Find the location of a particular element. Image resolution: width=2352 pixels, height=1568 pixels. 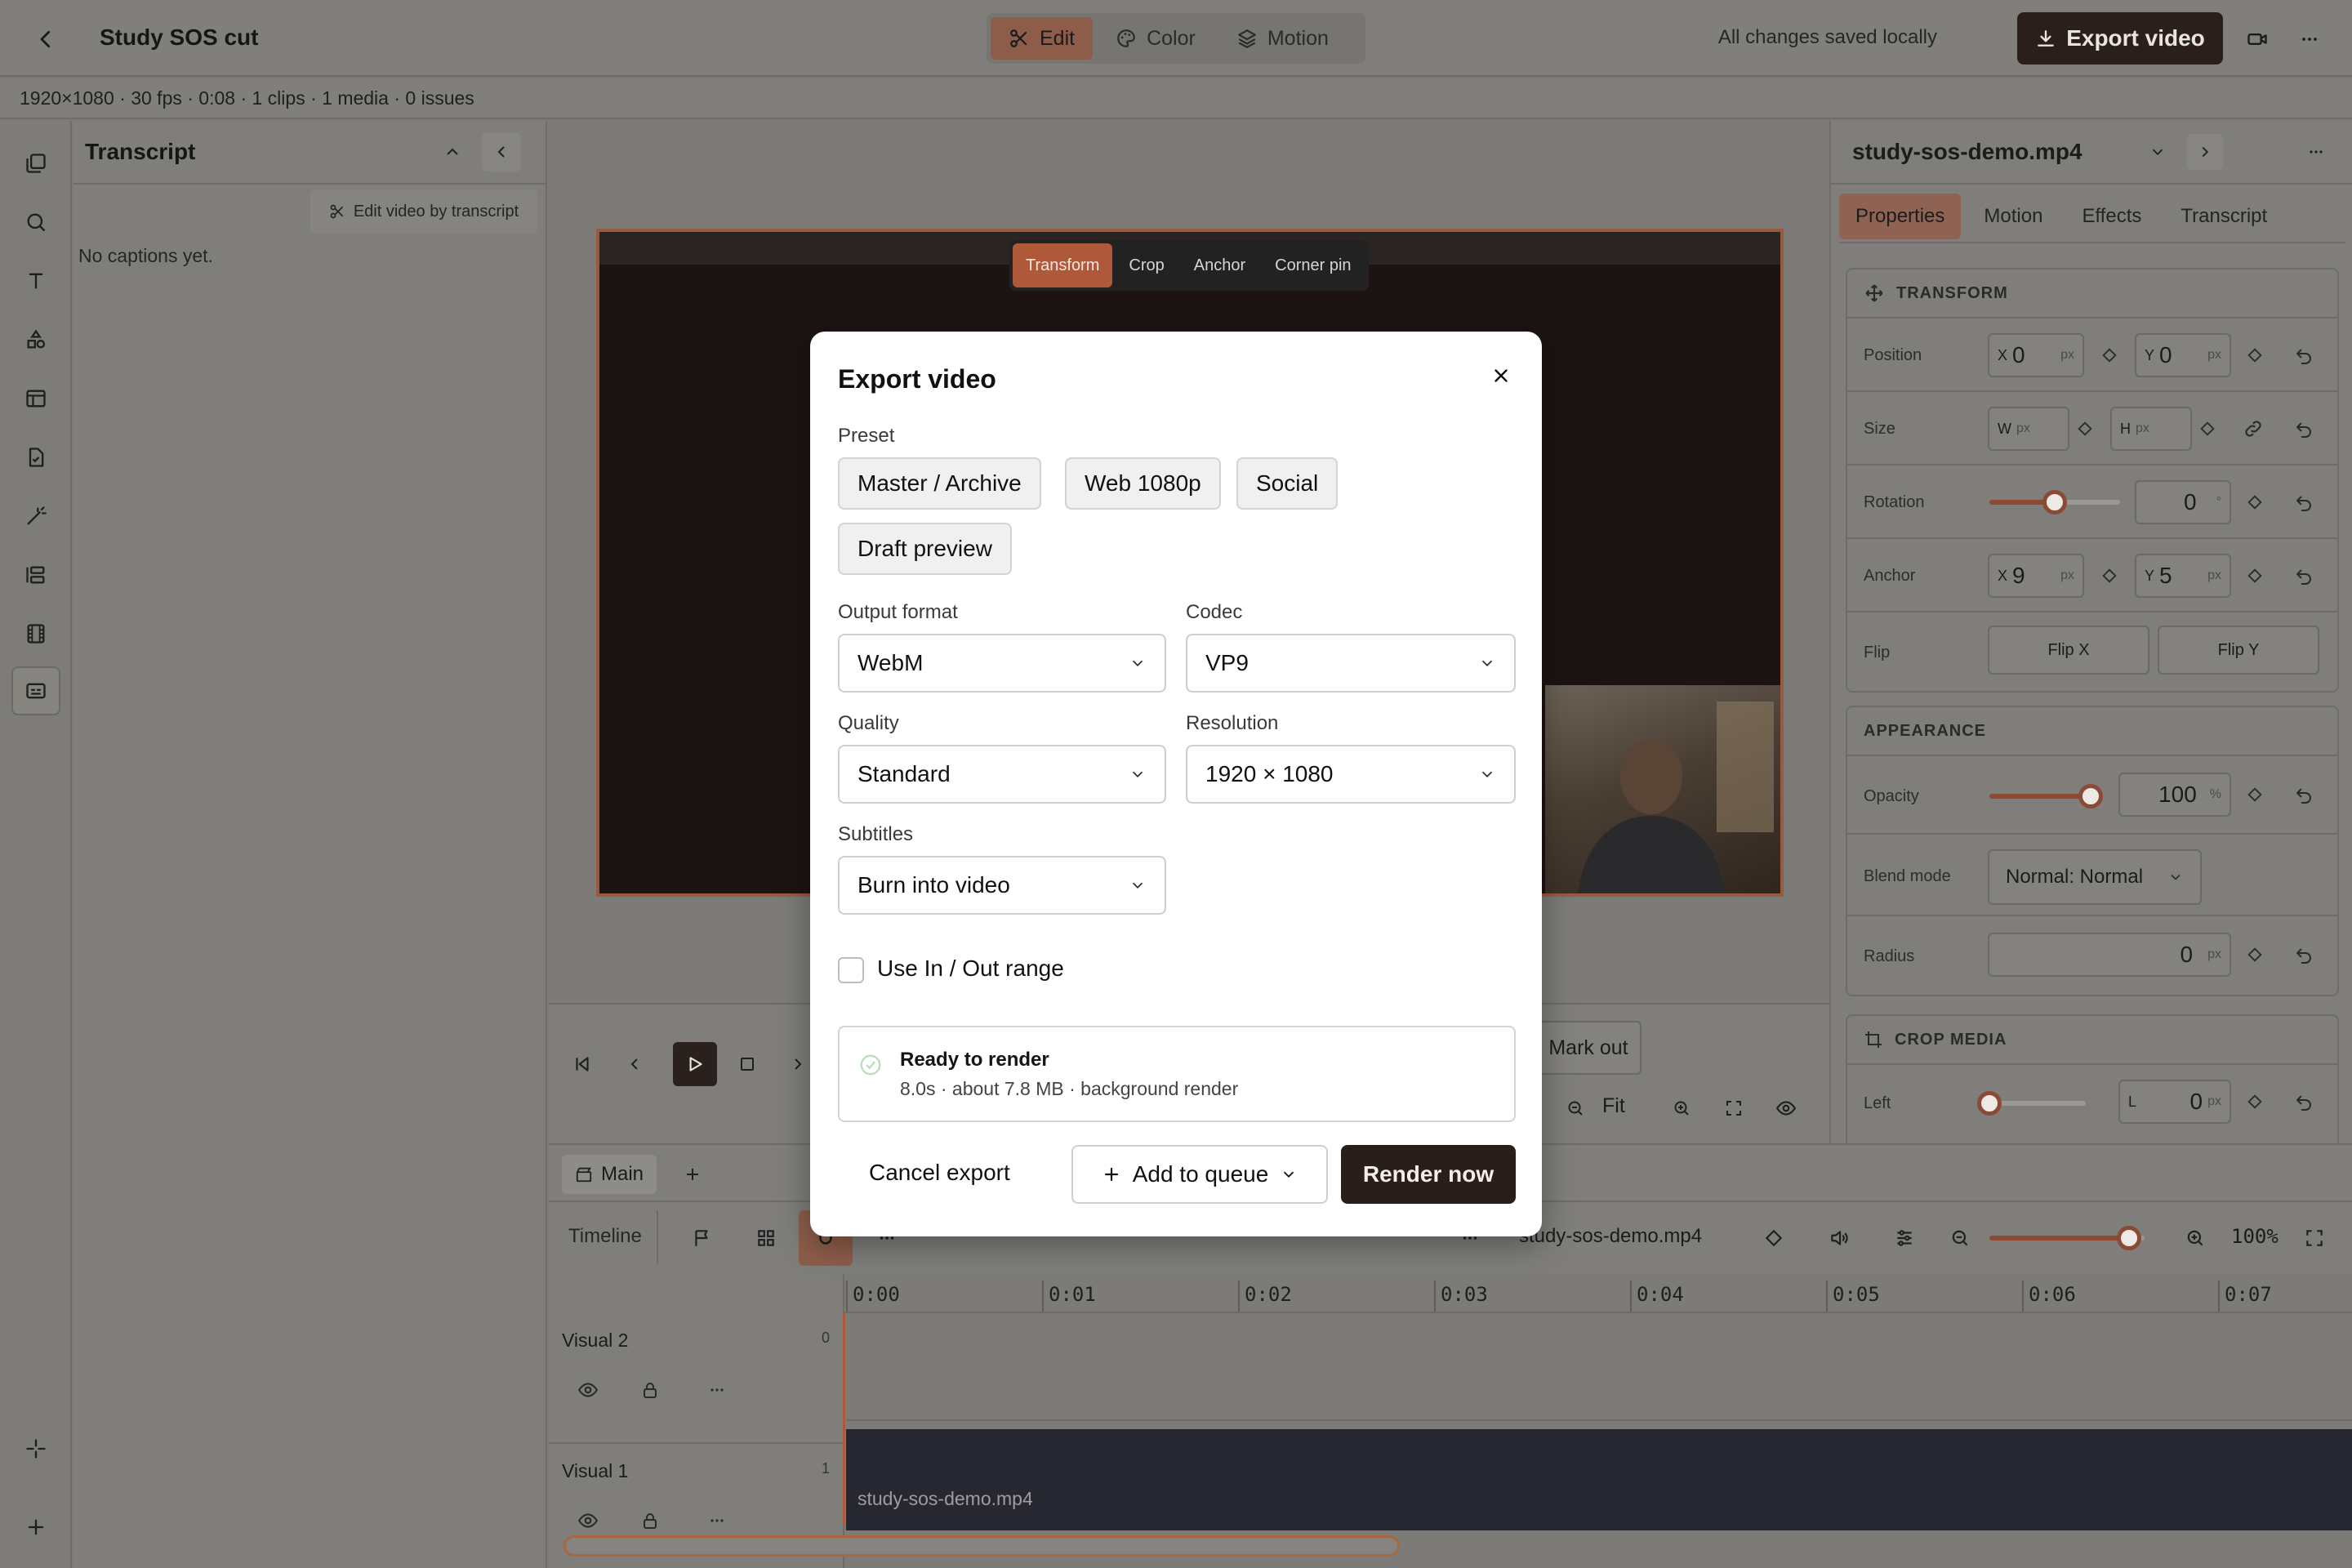

visibility-eye-icon is located at coordinates (588, 1390).